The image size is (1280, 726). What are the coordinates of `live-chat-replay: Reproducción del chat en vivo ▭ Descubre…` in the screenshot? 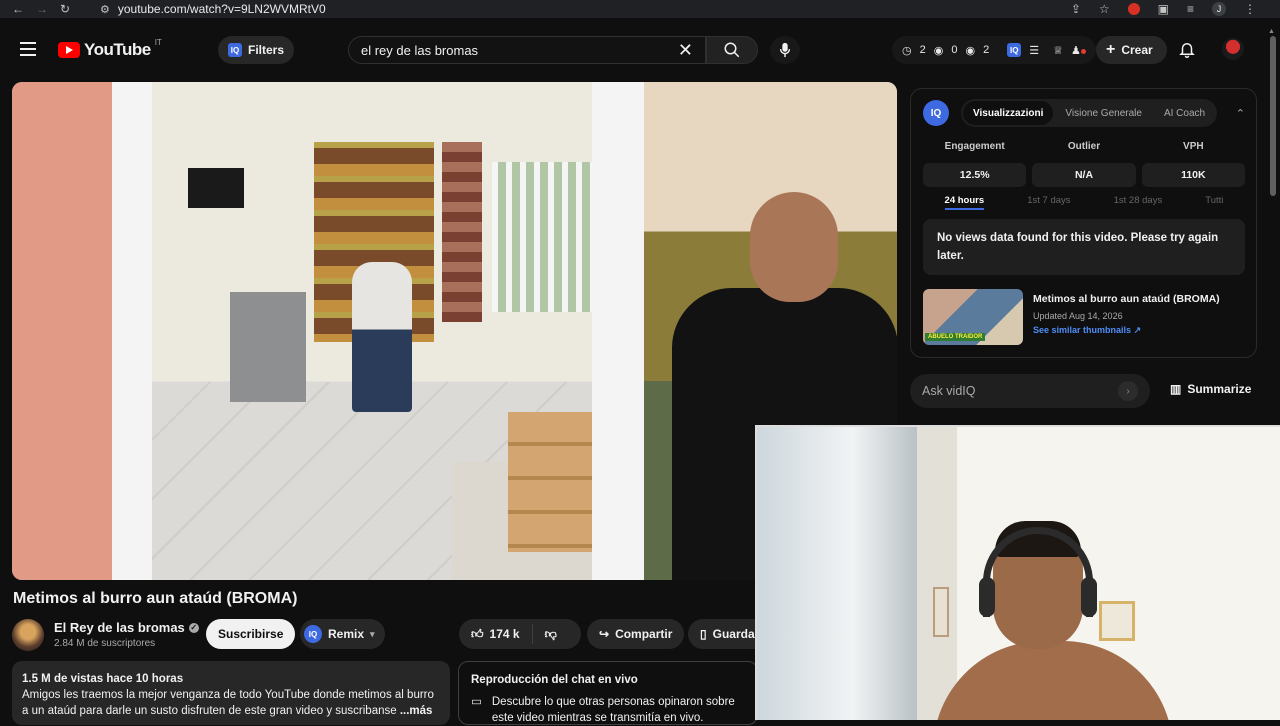 It's located at (608, 693).